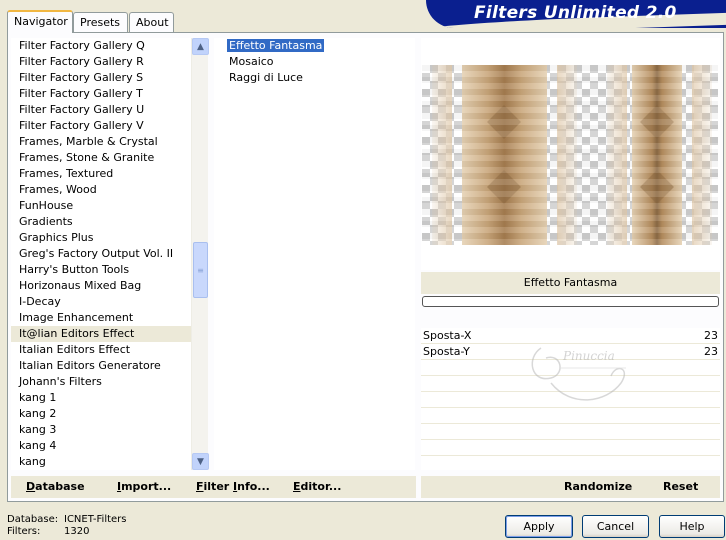 This screenshot has height=540, width=726. I want to click on category-scrollbar: ▲ ≡ ▼, so click(200, 254).